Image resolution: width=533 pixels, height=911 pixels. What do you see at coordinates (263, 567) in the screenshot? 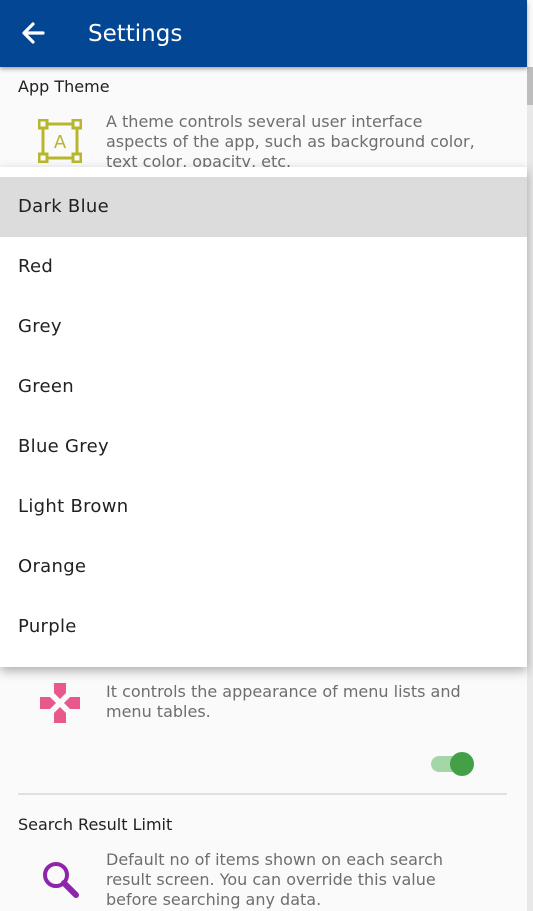
I see `menu-item-orange: Orange` at bounding box center [263, 567].